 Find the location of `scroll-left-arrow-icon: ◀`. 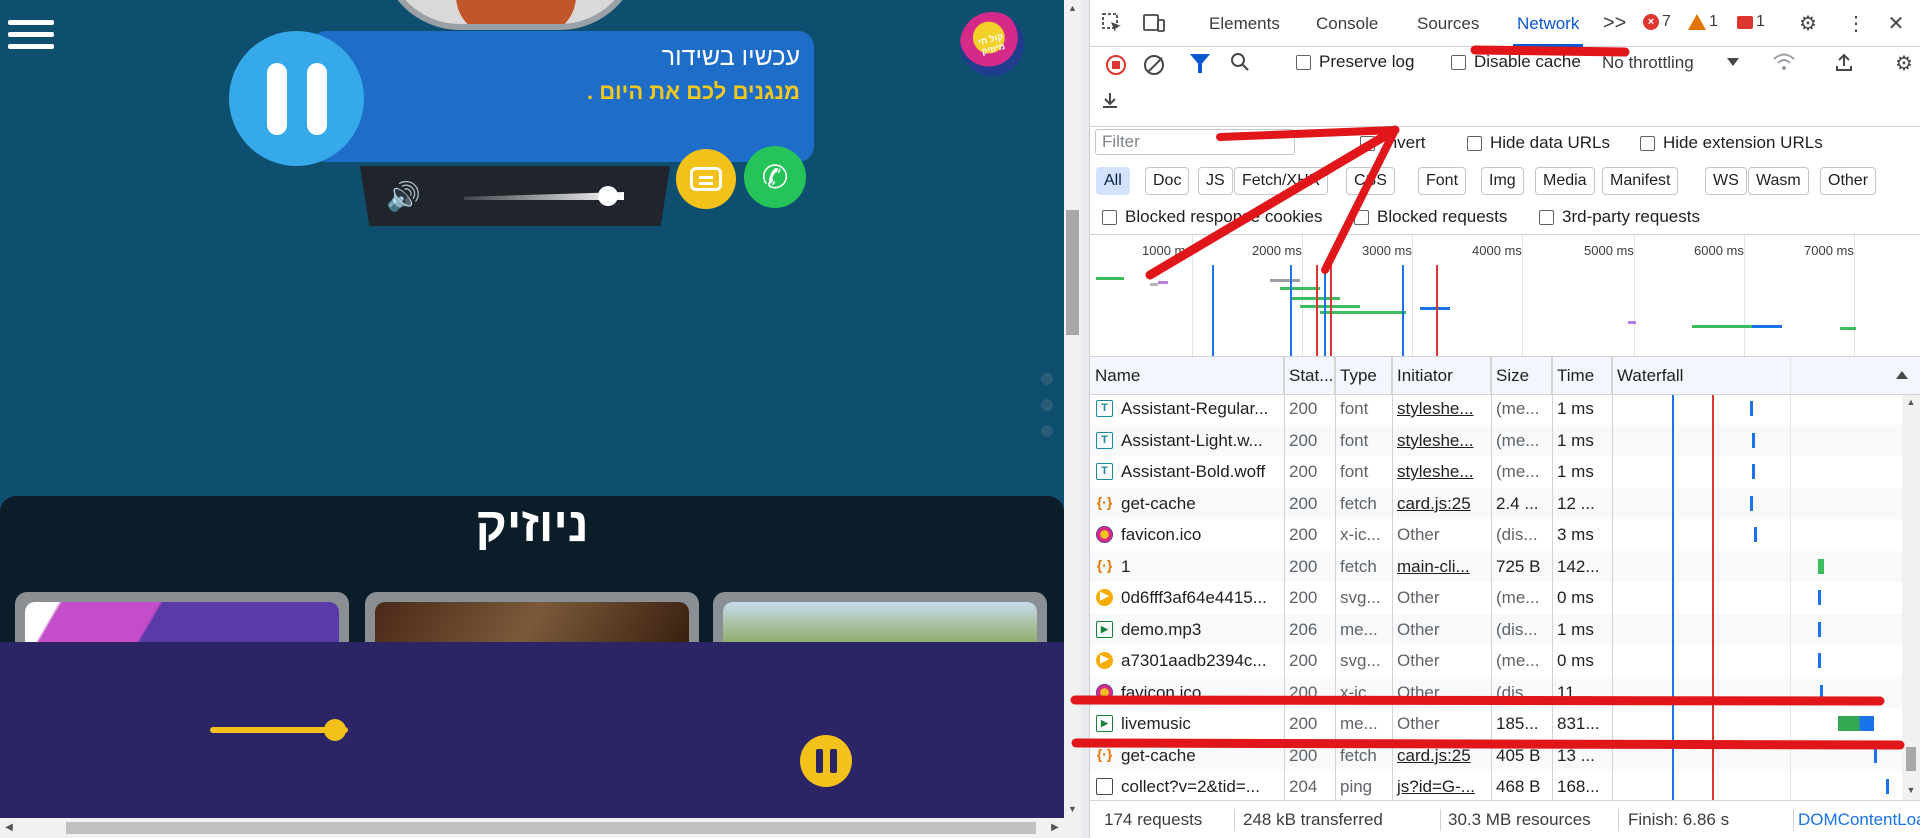

scroll-left-arrow-icon: ◀ is located at coordinates (9, 828).